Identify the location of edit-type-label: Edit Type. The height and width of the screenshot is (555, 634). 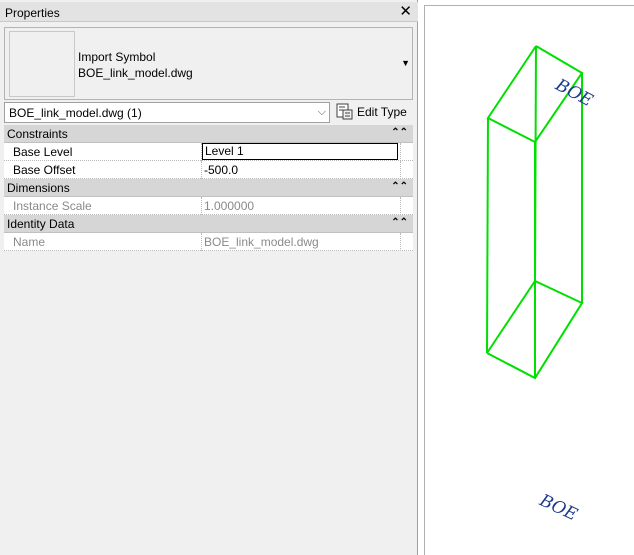
(382, 112).